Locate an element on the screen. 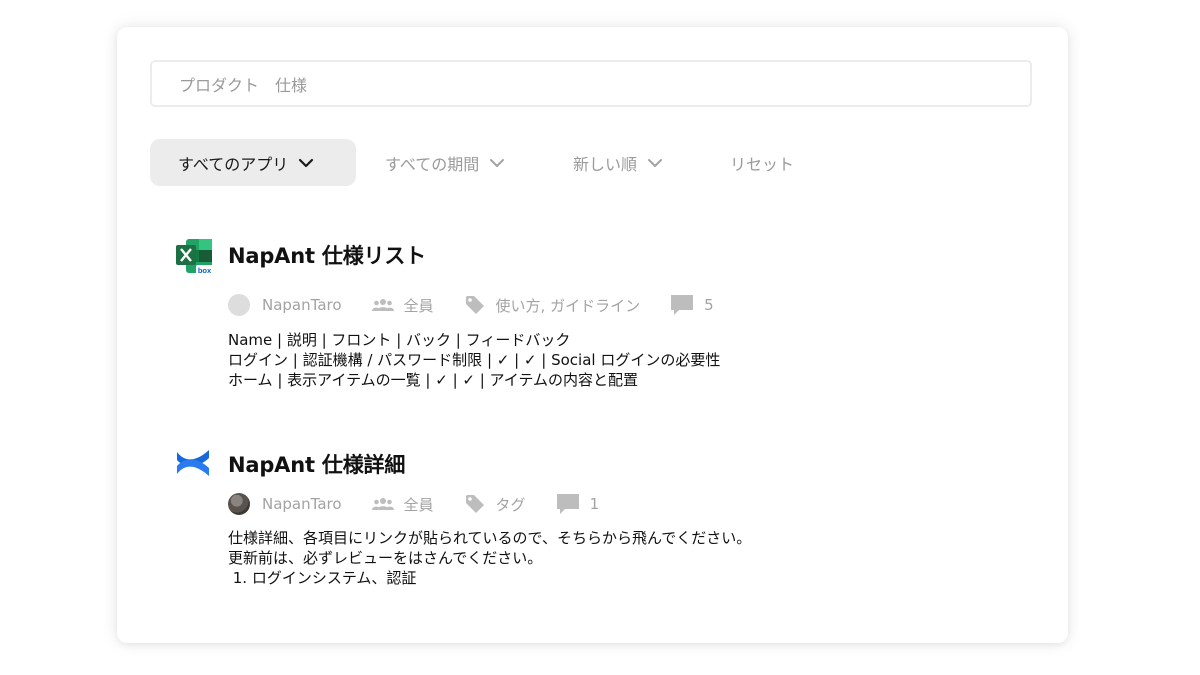 Image resolution: width=1200 pixels, height=675 pixels. filter-sort-label: 新しい順 is located at coordinates (605, 164).